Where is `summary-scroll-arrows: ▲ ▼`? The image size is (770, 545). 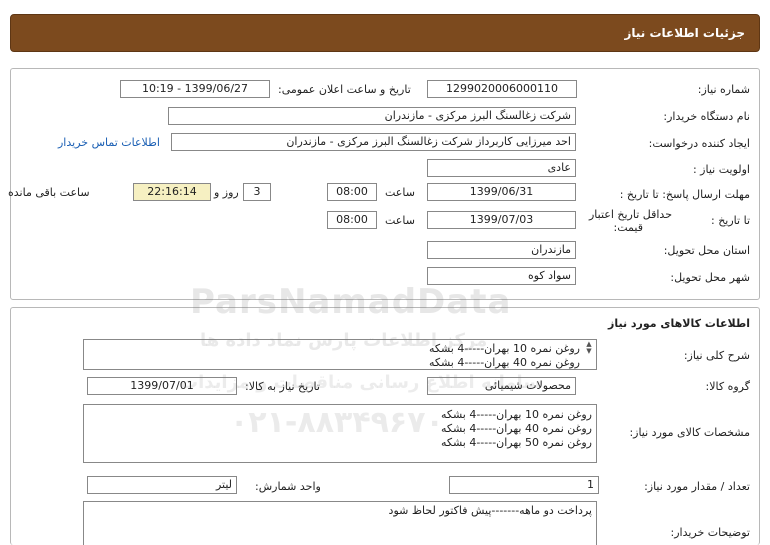 summary-scroll-arrows: ▲ ▼ is located at coordinates (589, 348).